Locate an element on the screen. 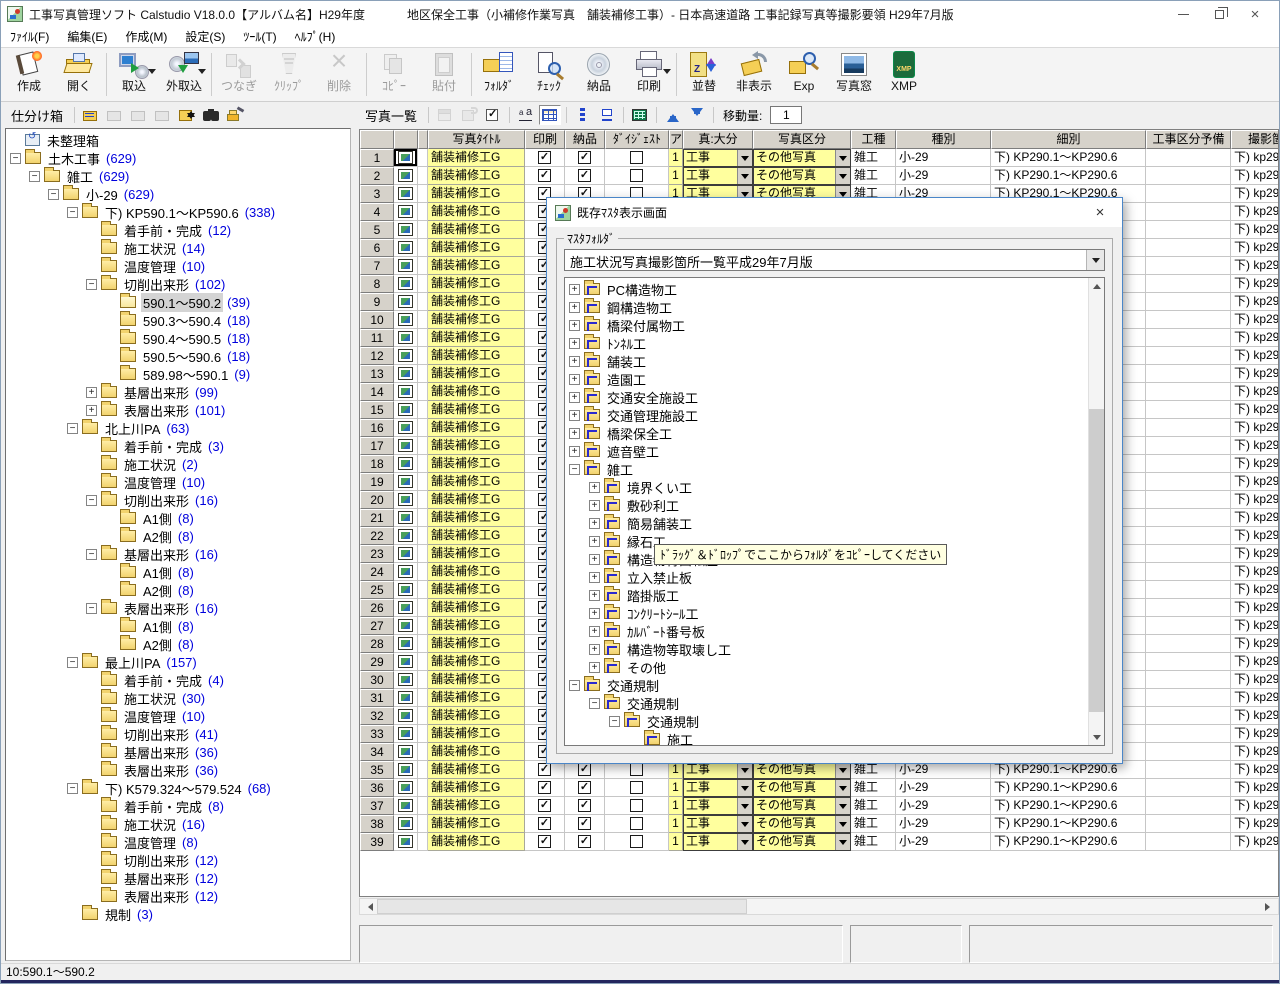  tree-item: − 北上川PA (63) is located at coordinates (178, 428).